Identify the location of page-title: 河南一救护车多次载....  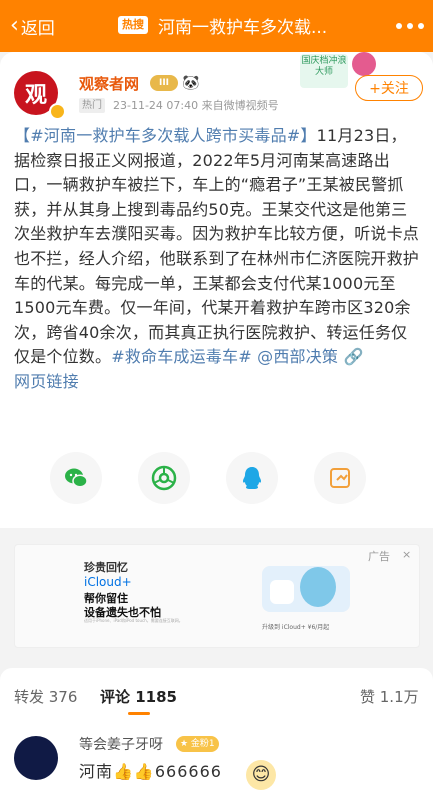
(243, 28).